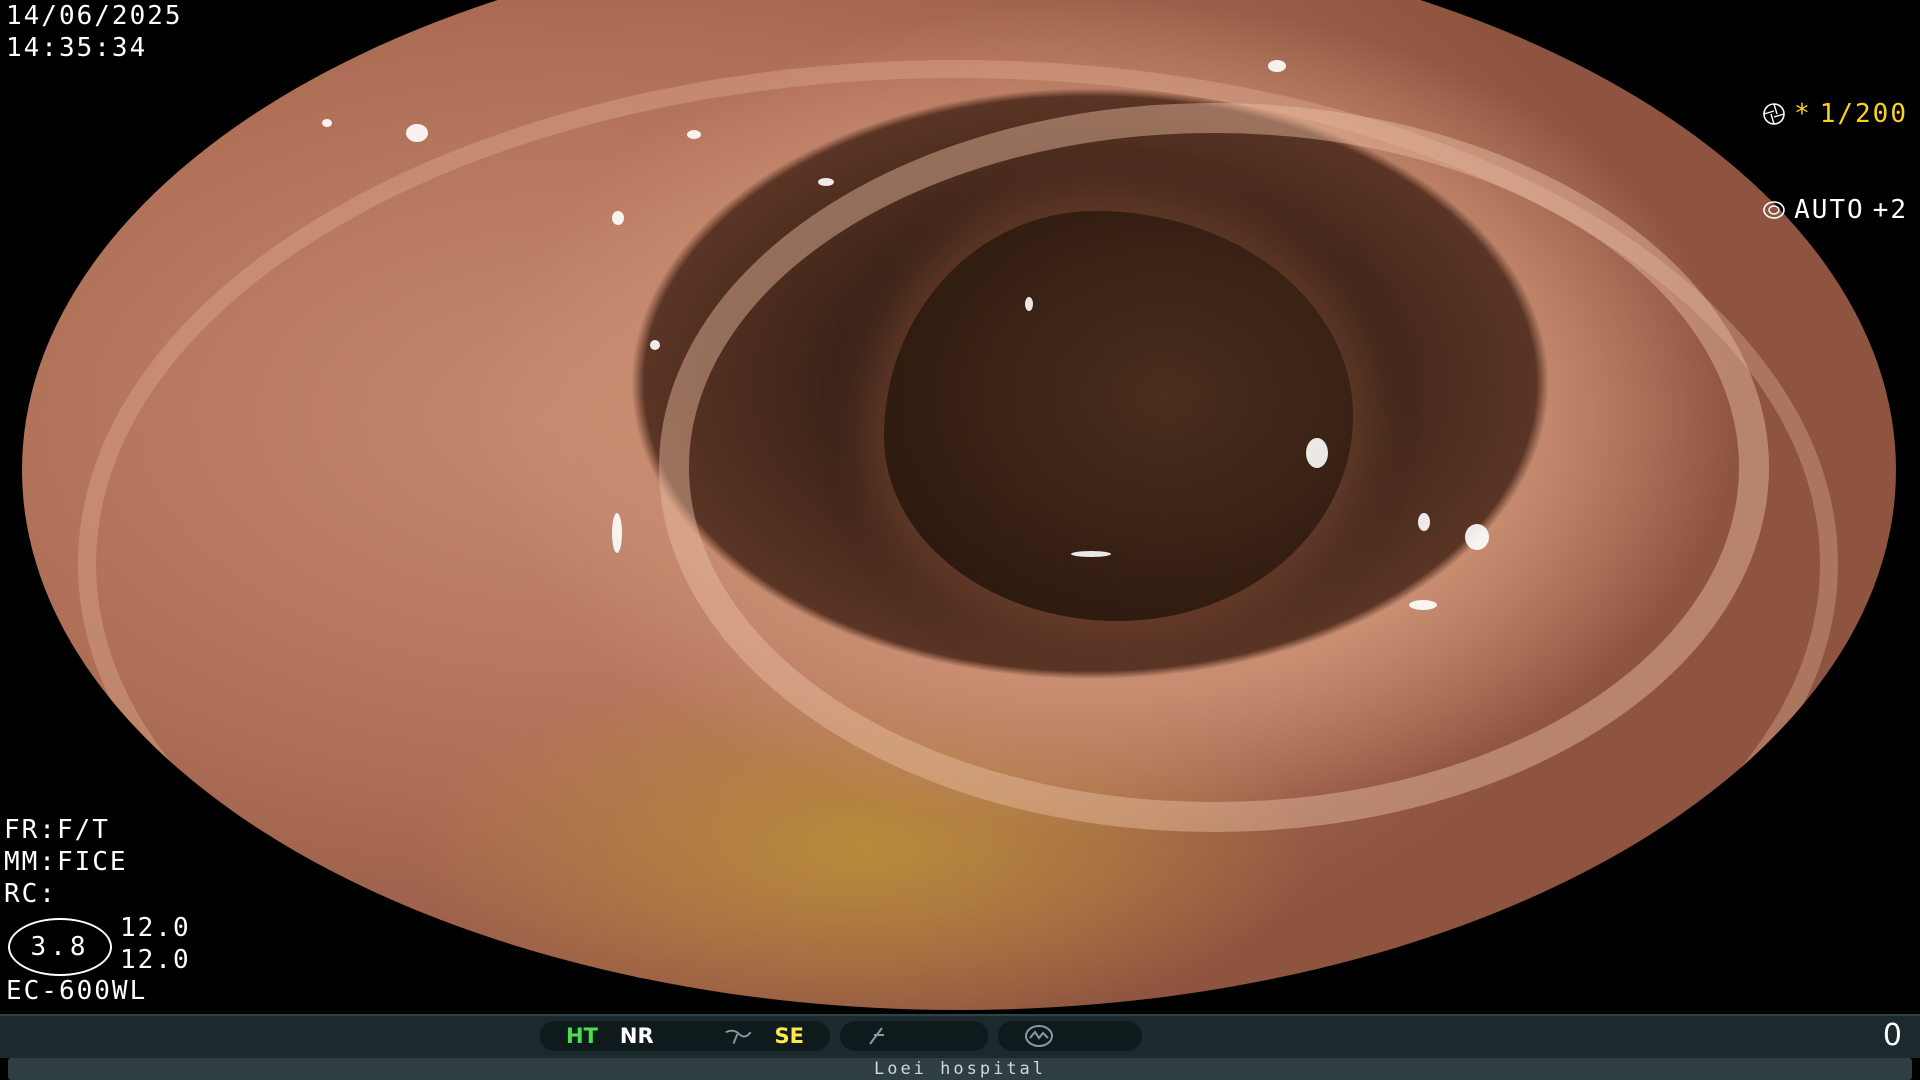  What do you see at coordinates (1070, 1036) in the screenshot?
I see `scope-mode-pill` at bounding box center [1070, 1036].